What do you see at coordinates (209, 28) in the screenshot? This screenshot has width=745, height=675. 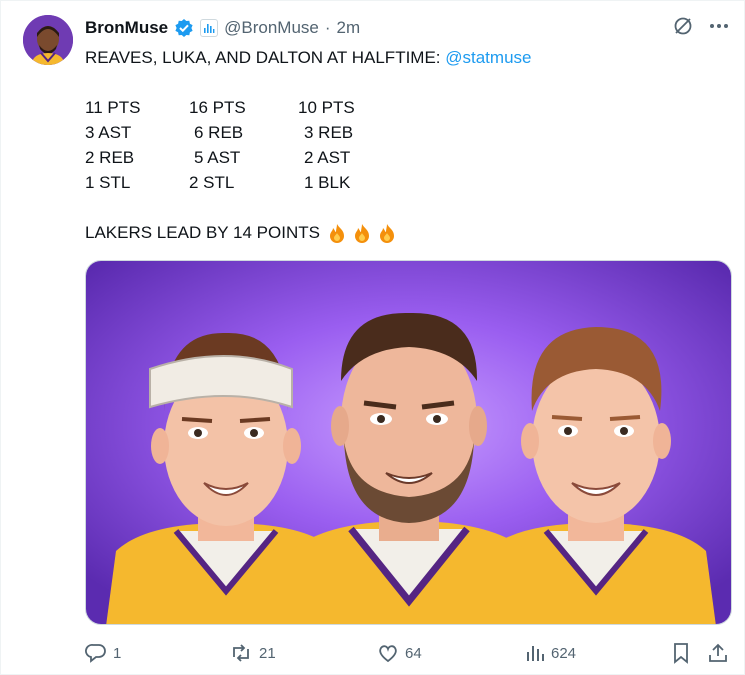 I see `statmuse-affiliate-icon` at bounding box center [209, 28].